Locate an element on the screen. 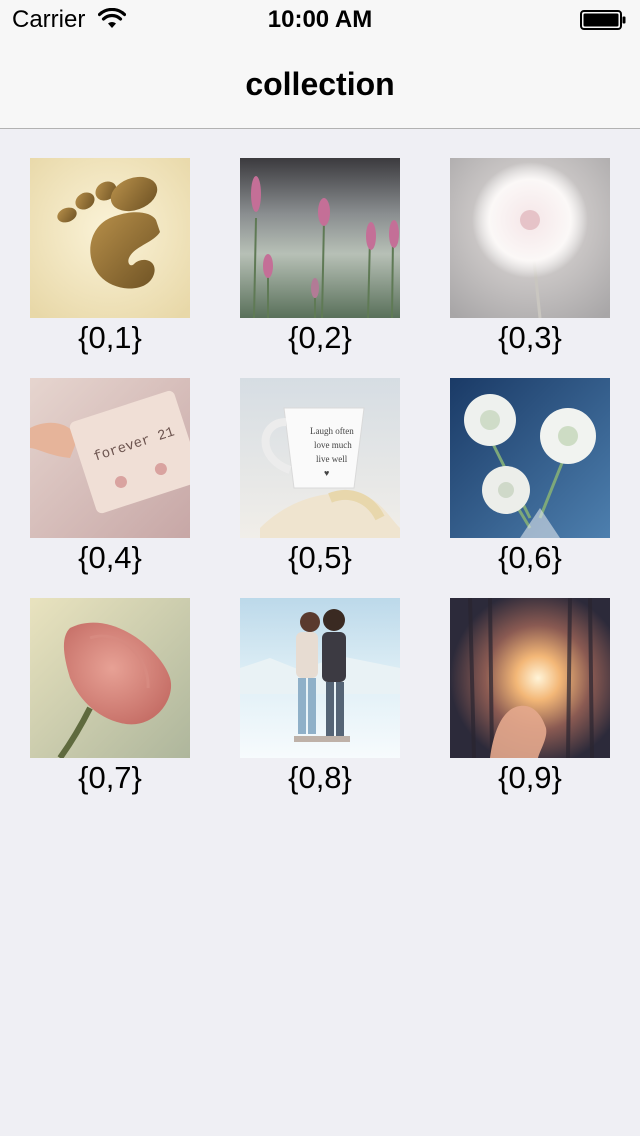 The width and height of the screenshot is (640, 1136). collection-cell: {0,2} is located at coordinates (320, 258).